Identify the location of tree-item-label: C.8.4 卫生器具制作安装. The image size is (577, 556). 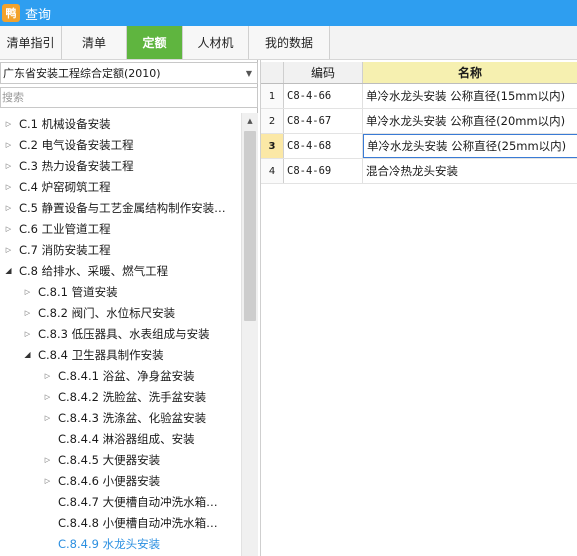
(101, 354).